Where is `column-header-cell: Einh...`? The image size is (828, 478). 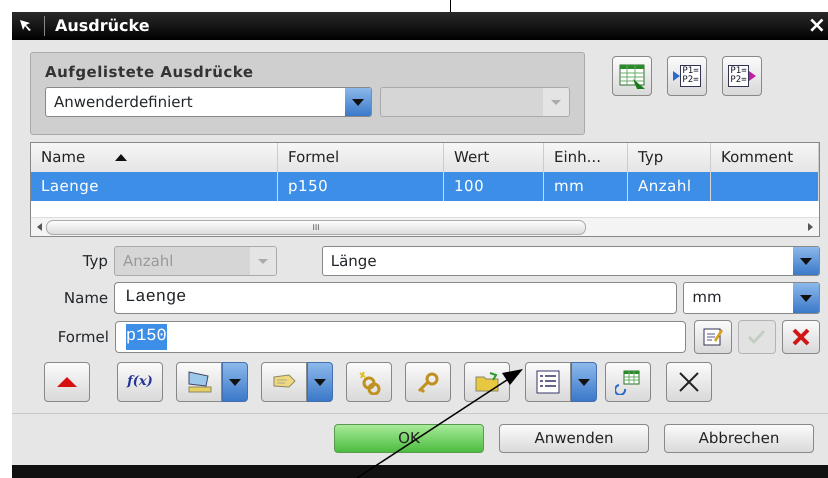
column-header-cell: Einh... is located at coordinates (586, 157).